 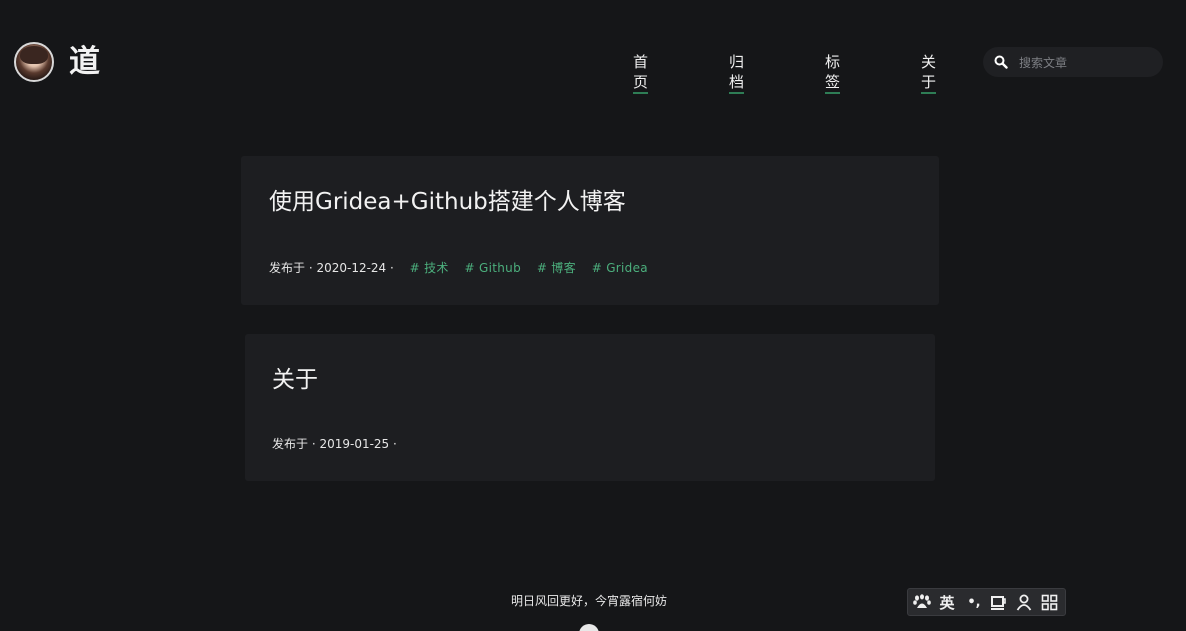 What do you see at coordinates (447, 202) in the screenshot?
I see `post-title: 使用Gridea+Github搭建个人博客` at bounding box center [447, 202].